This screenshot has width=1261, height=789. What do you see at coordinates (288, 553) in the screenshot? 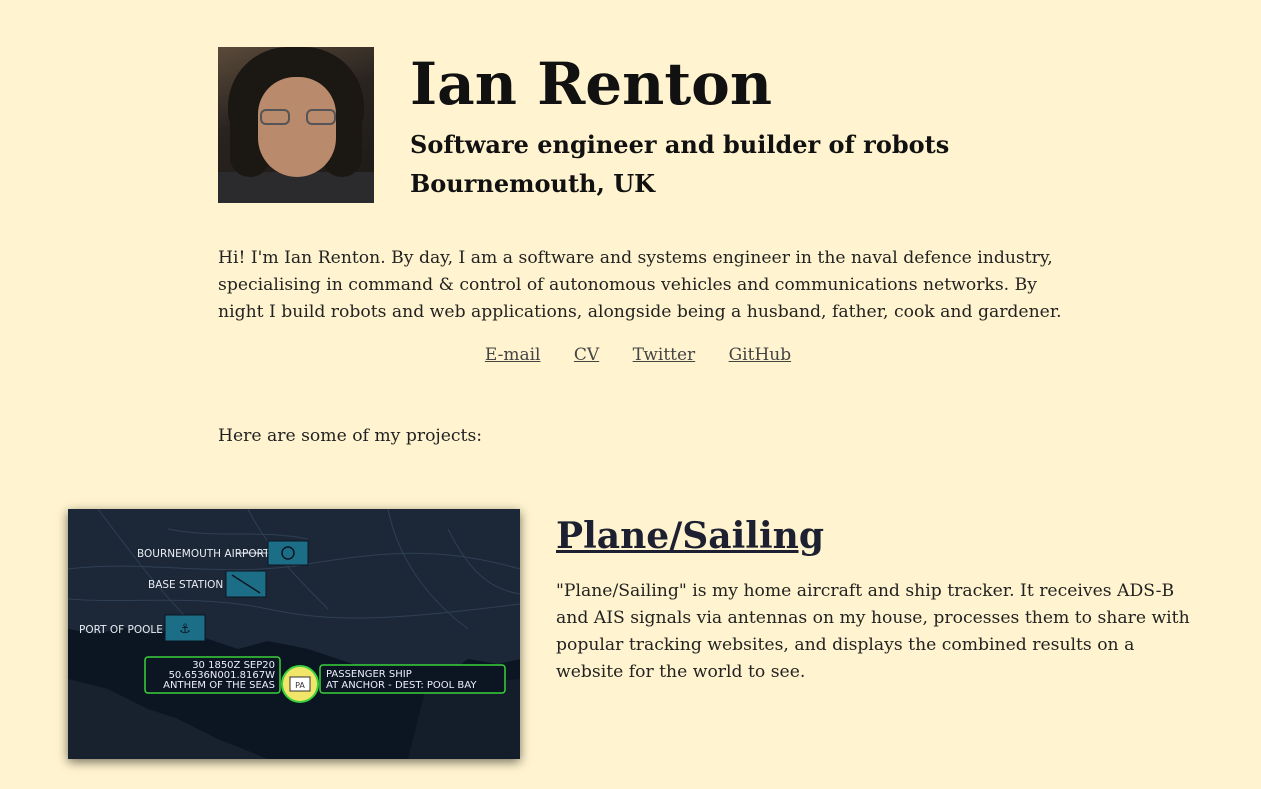
I see `airport-marker` at bounding box center [288, 553].